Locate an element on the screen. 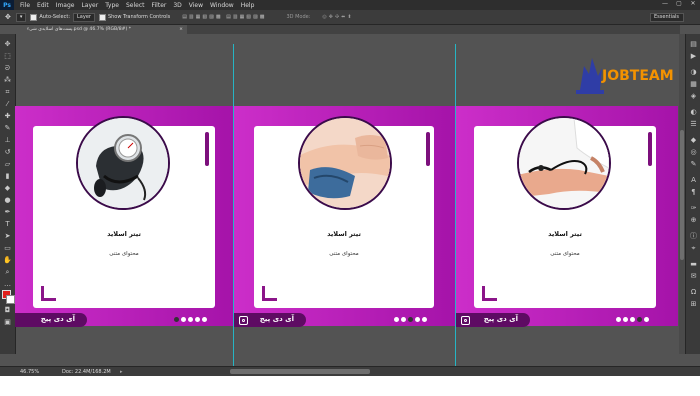 The image size is (700, 396). menu-select: Select is located at coordinates (135, 5).